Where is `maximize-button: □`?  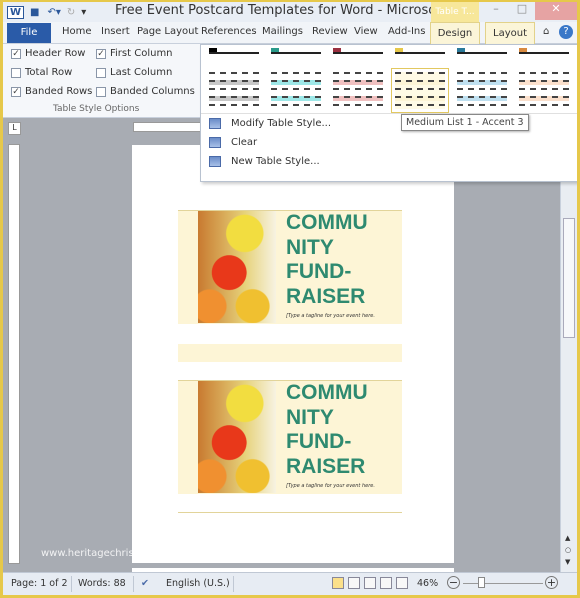 maximize-button: □ is located at coordinates (522, 11).